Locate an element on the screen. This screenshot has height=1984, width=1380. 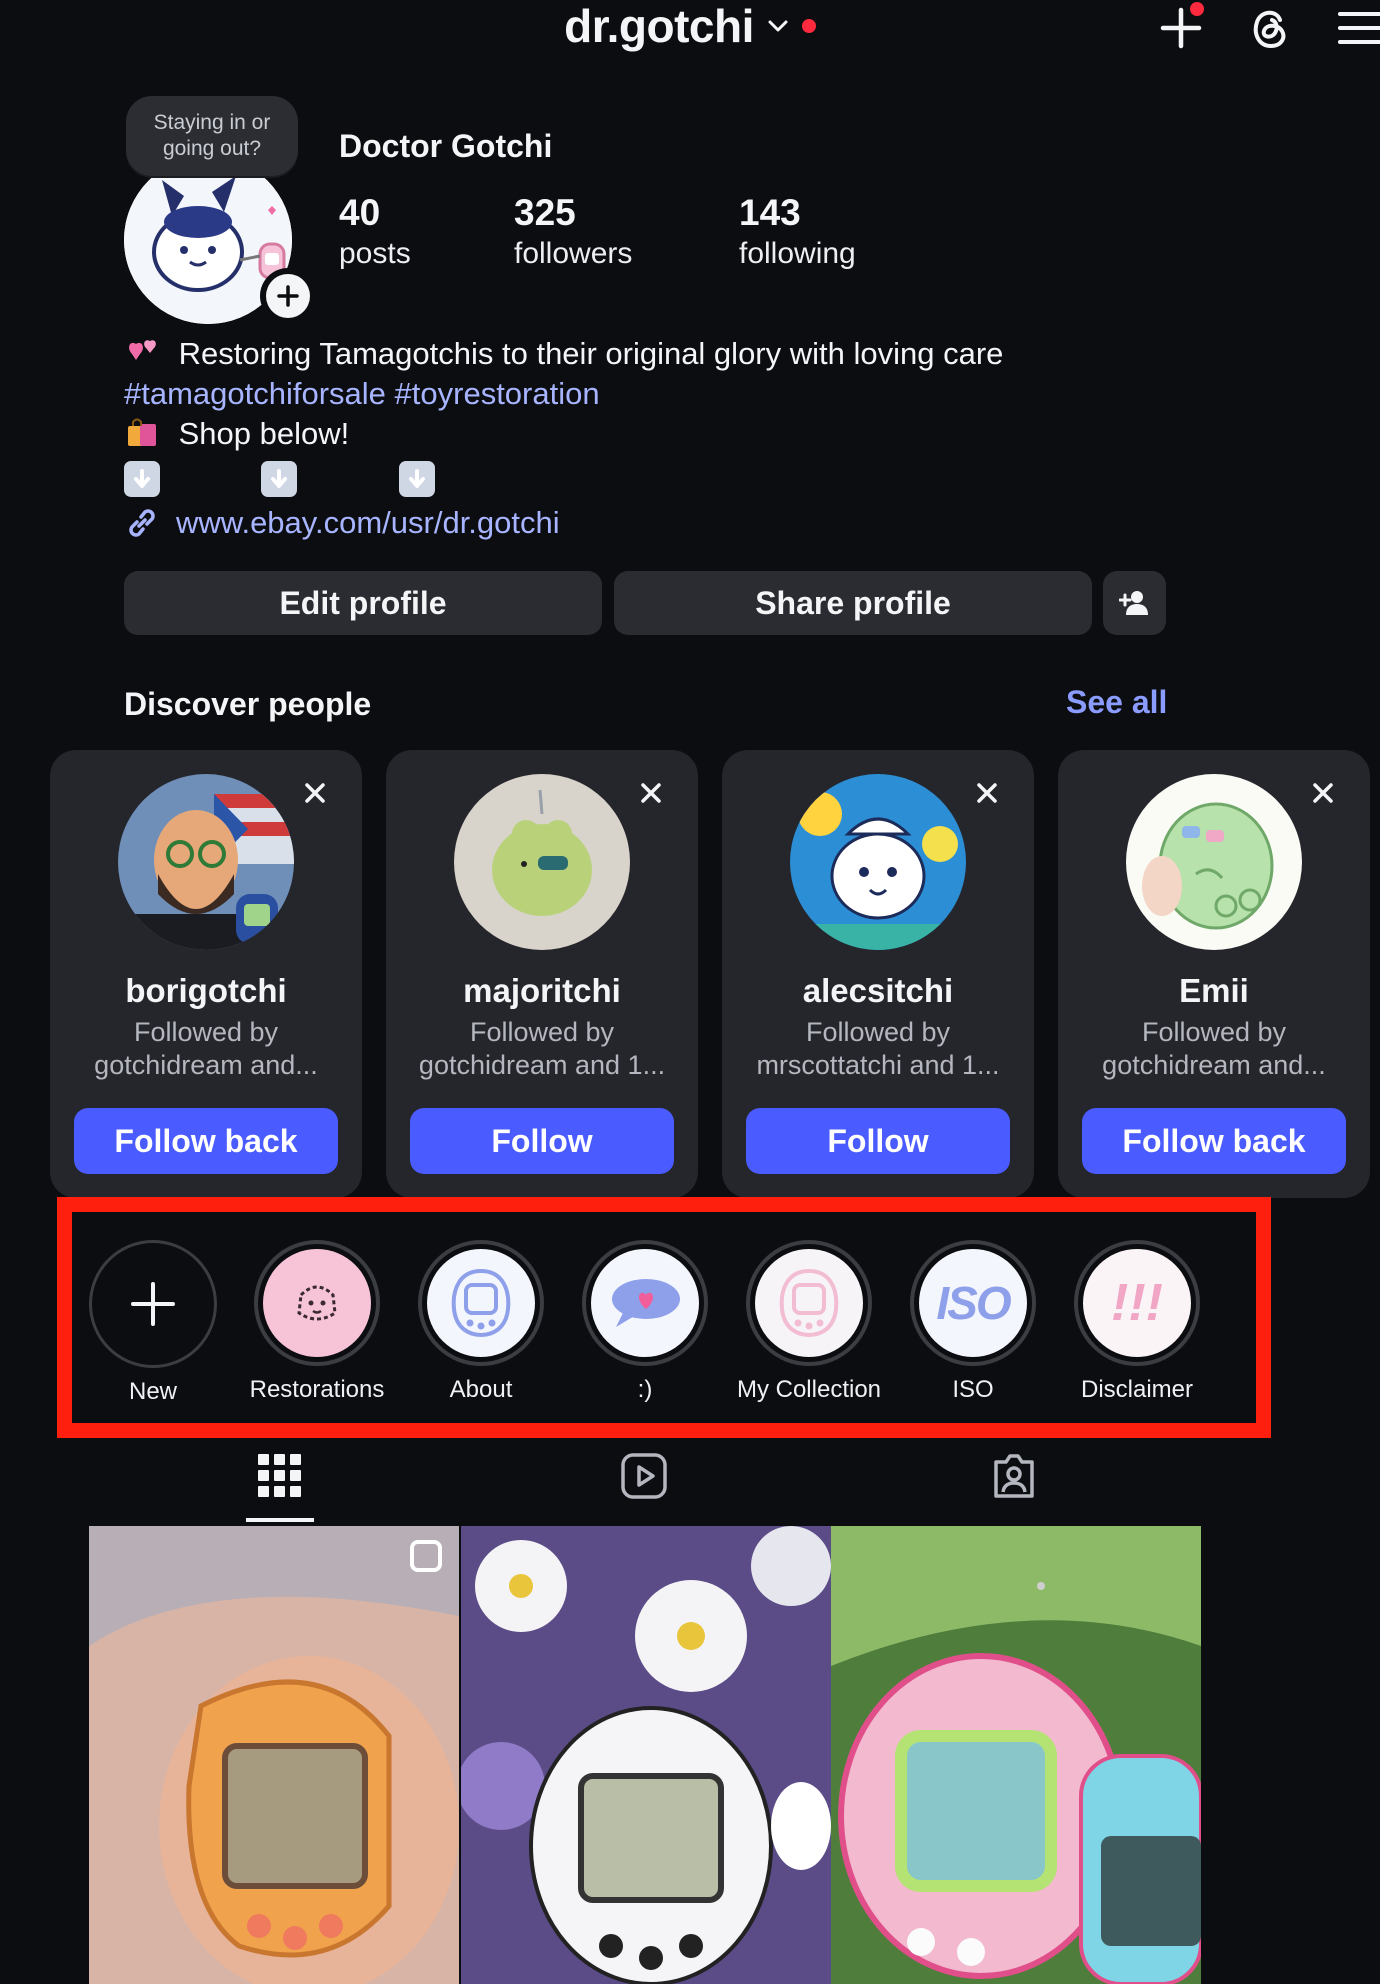
two-hearts-icon is located at coordinates (142, 352).